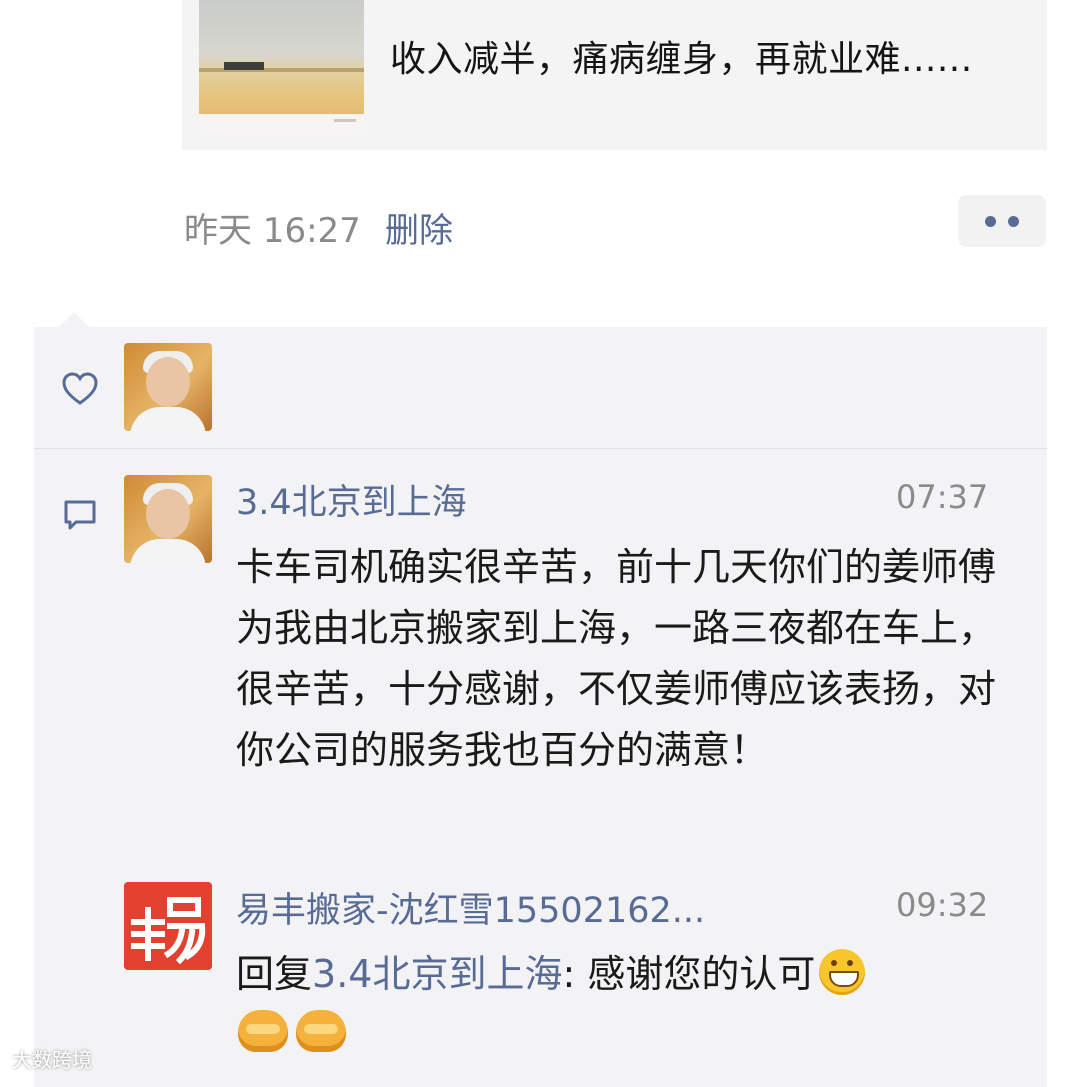  Describe the element at coordinates (74, 320) in the screenshot. I see `panel-pointer` at that location.